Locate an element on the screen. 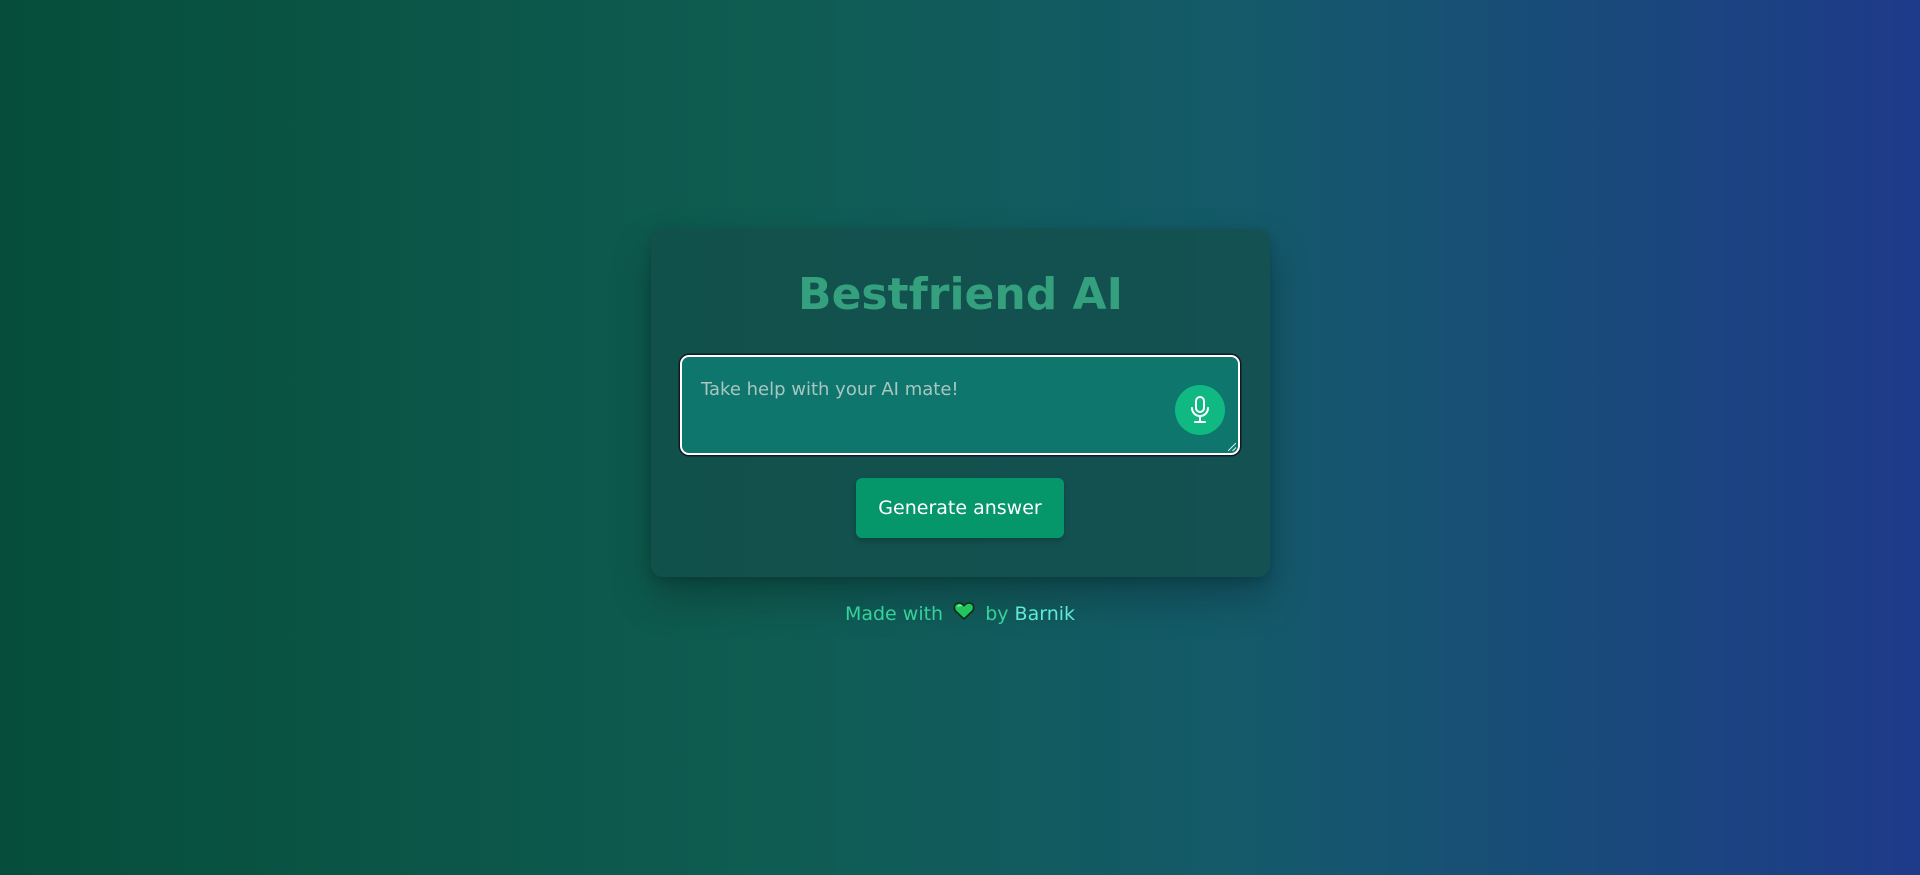 This screenshot has width=1920, height=875. page-title: Bestfriend AI is located at coordinates (960, 294).